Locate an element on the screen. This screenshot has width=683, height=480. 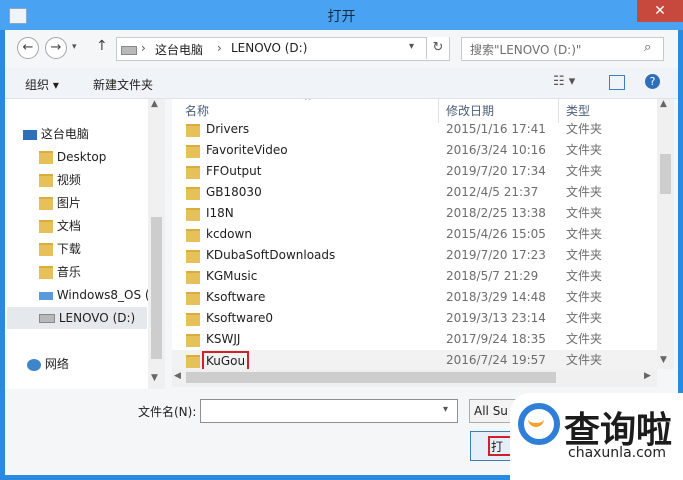
address-dropdown-icon: ▾ is located at coordinates (411, 46).